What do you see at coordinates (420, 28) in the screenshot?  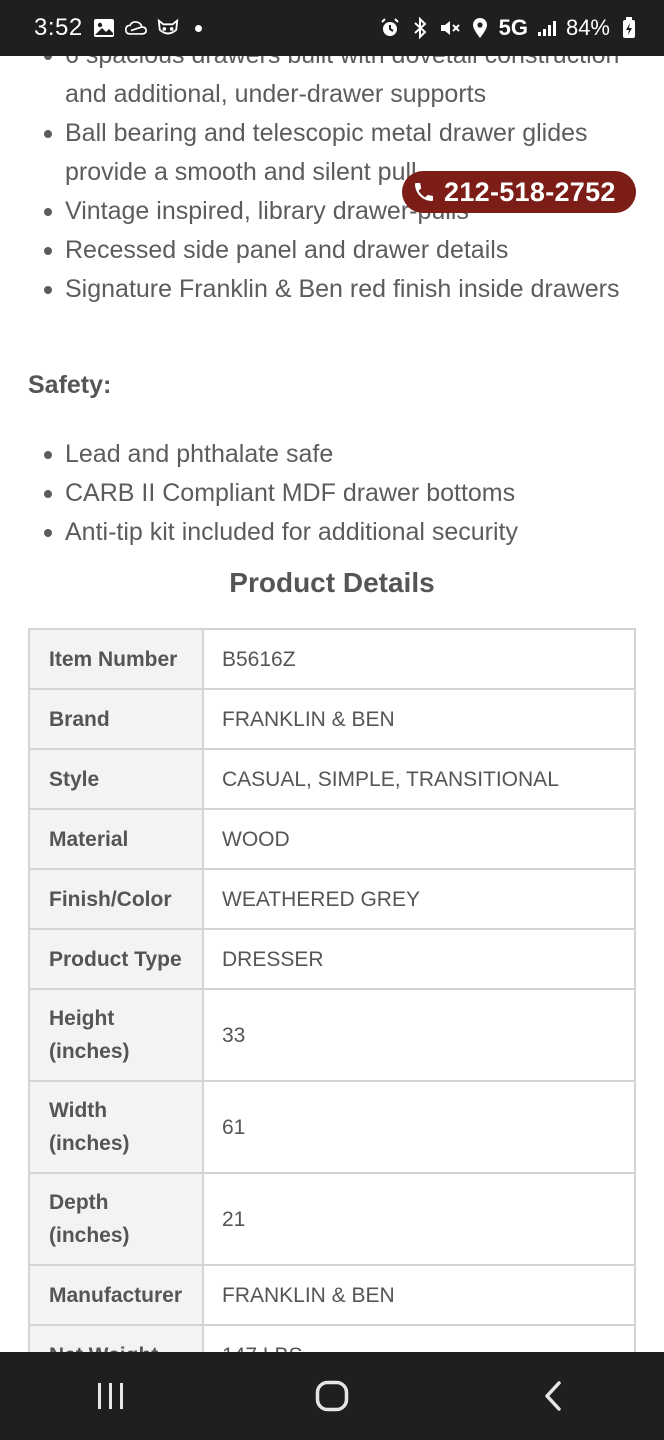 I see `bluetooth-icon` at bounding box center [420, 28].